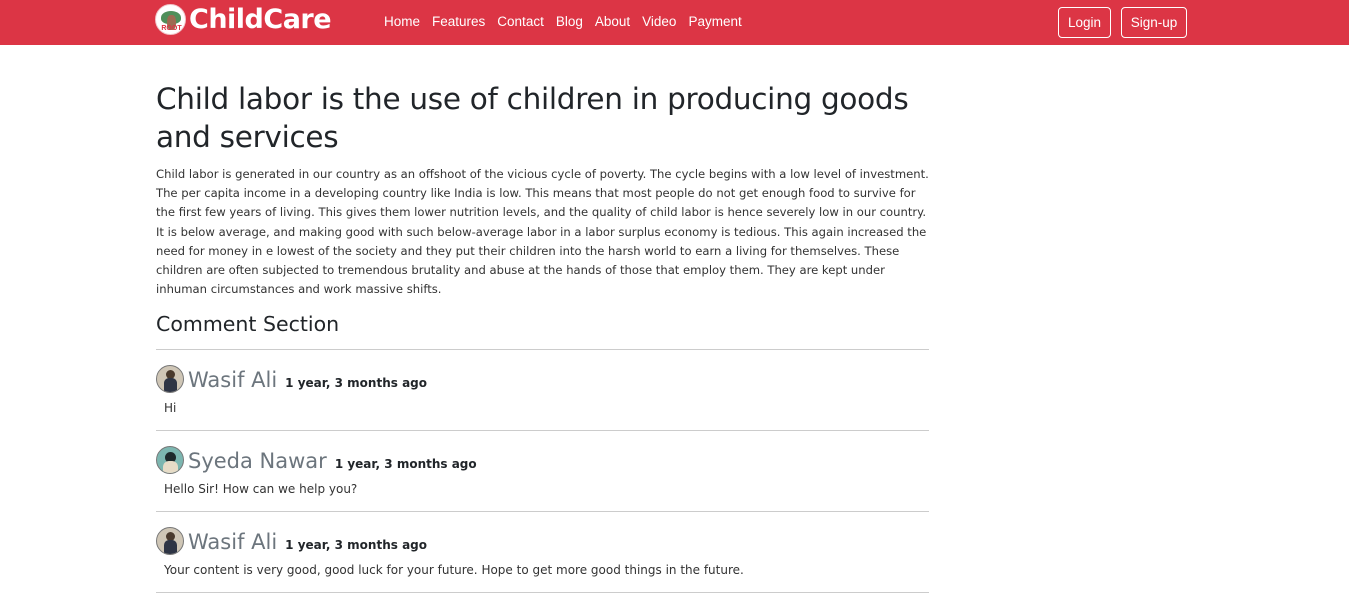 This screenshot has width=1349, height=604. I want to click on comment-header: Syeda Nawar 1 year, 3 months ago, so click(316, 460).